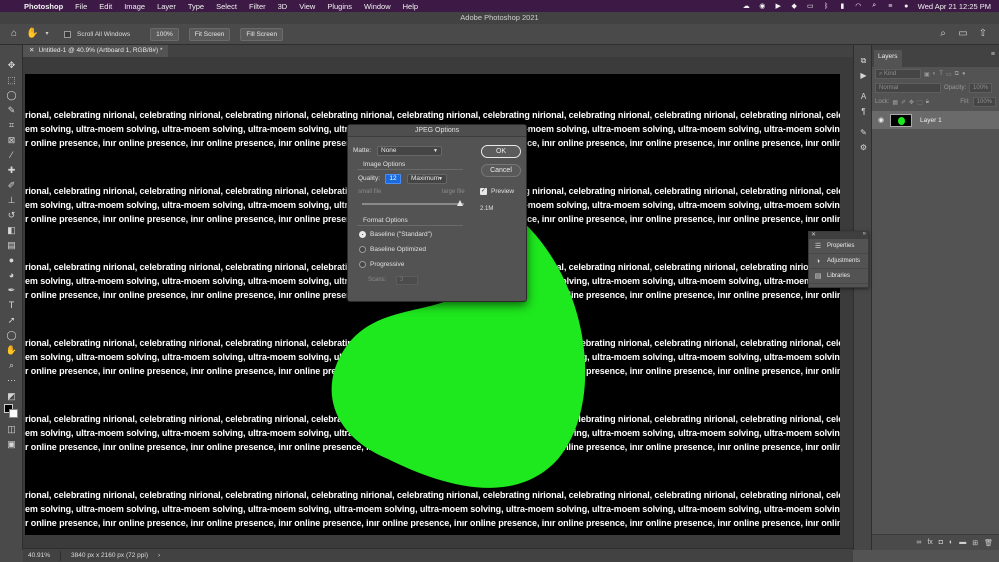  What do you see at coordinates (11, 305) in the screenshot?
I see `type-tool-icon: T` at bounding box center [11, 305].